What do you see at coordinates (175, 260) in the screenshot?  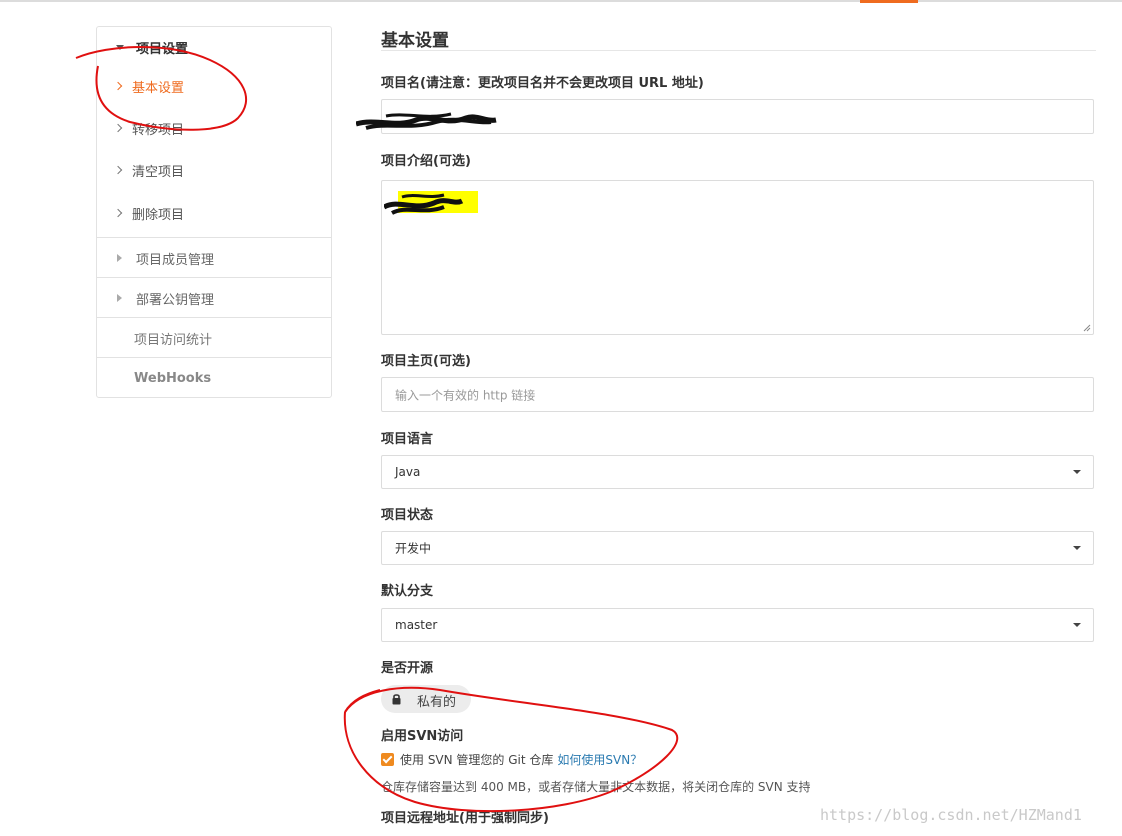 I see `sidebar-group-label: 项目成员管理` at bounding box center [175, 260].